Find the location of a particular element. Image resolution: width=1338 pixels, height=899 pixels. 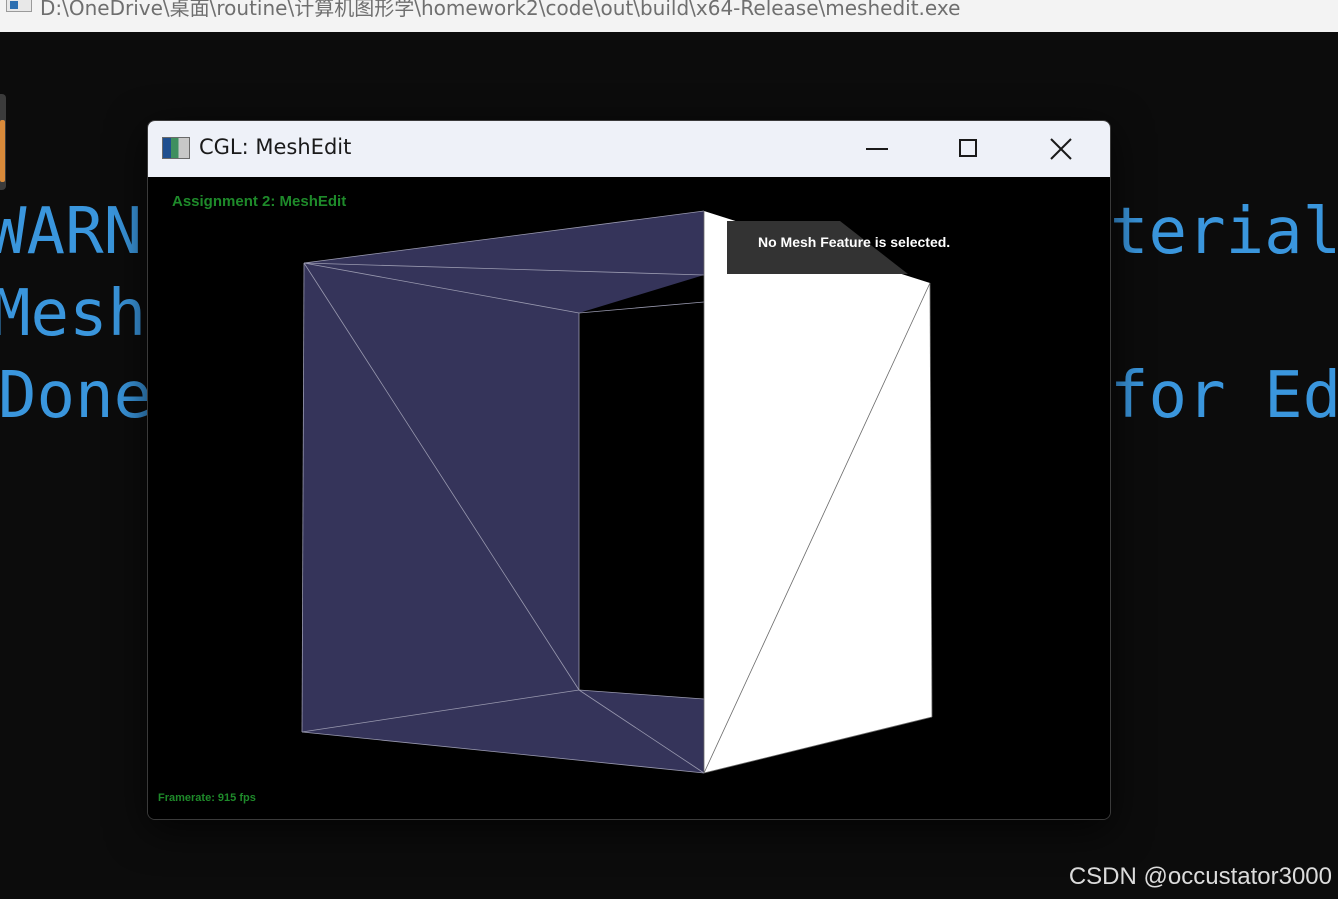

watermark: CSDN @occustator3000 is located at coordinates (1200, 876).